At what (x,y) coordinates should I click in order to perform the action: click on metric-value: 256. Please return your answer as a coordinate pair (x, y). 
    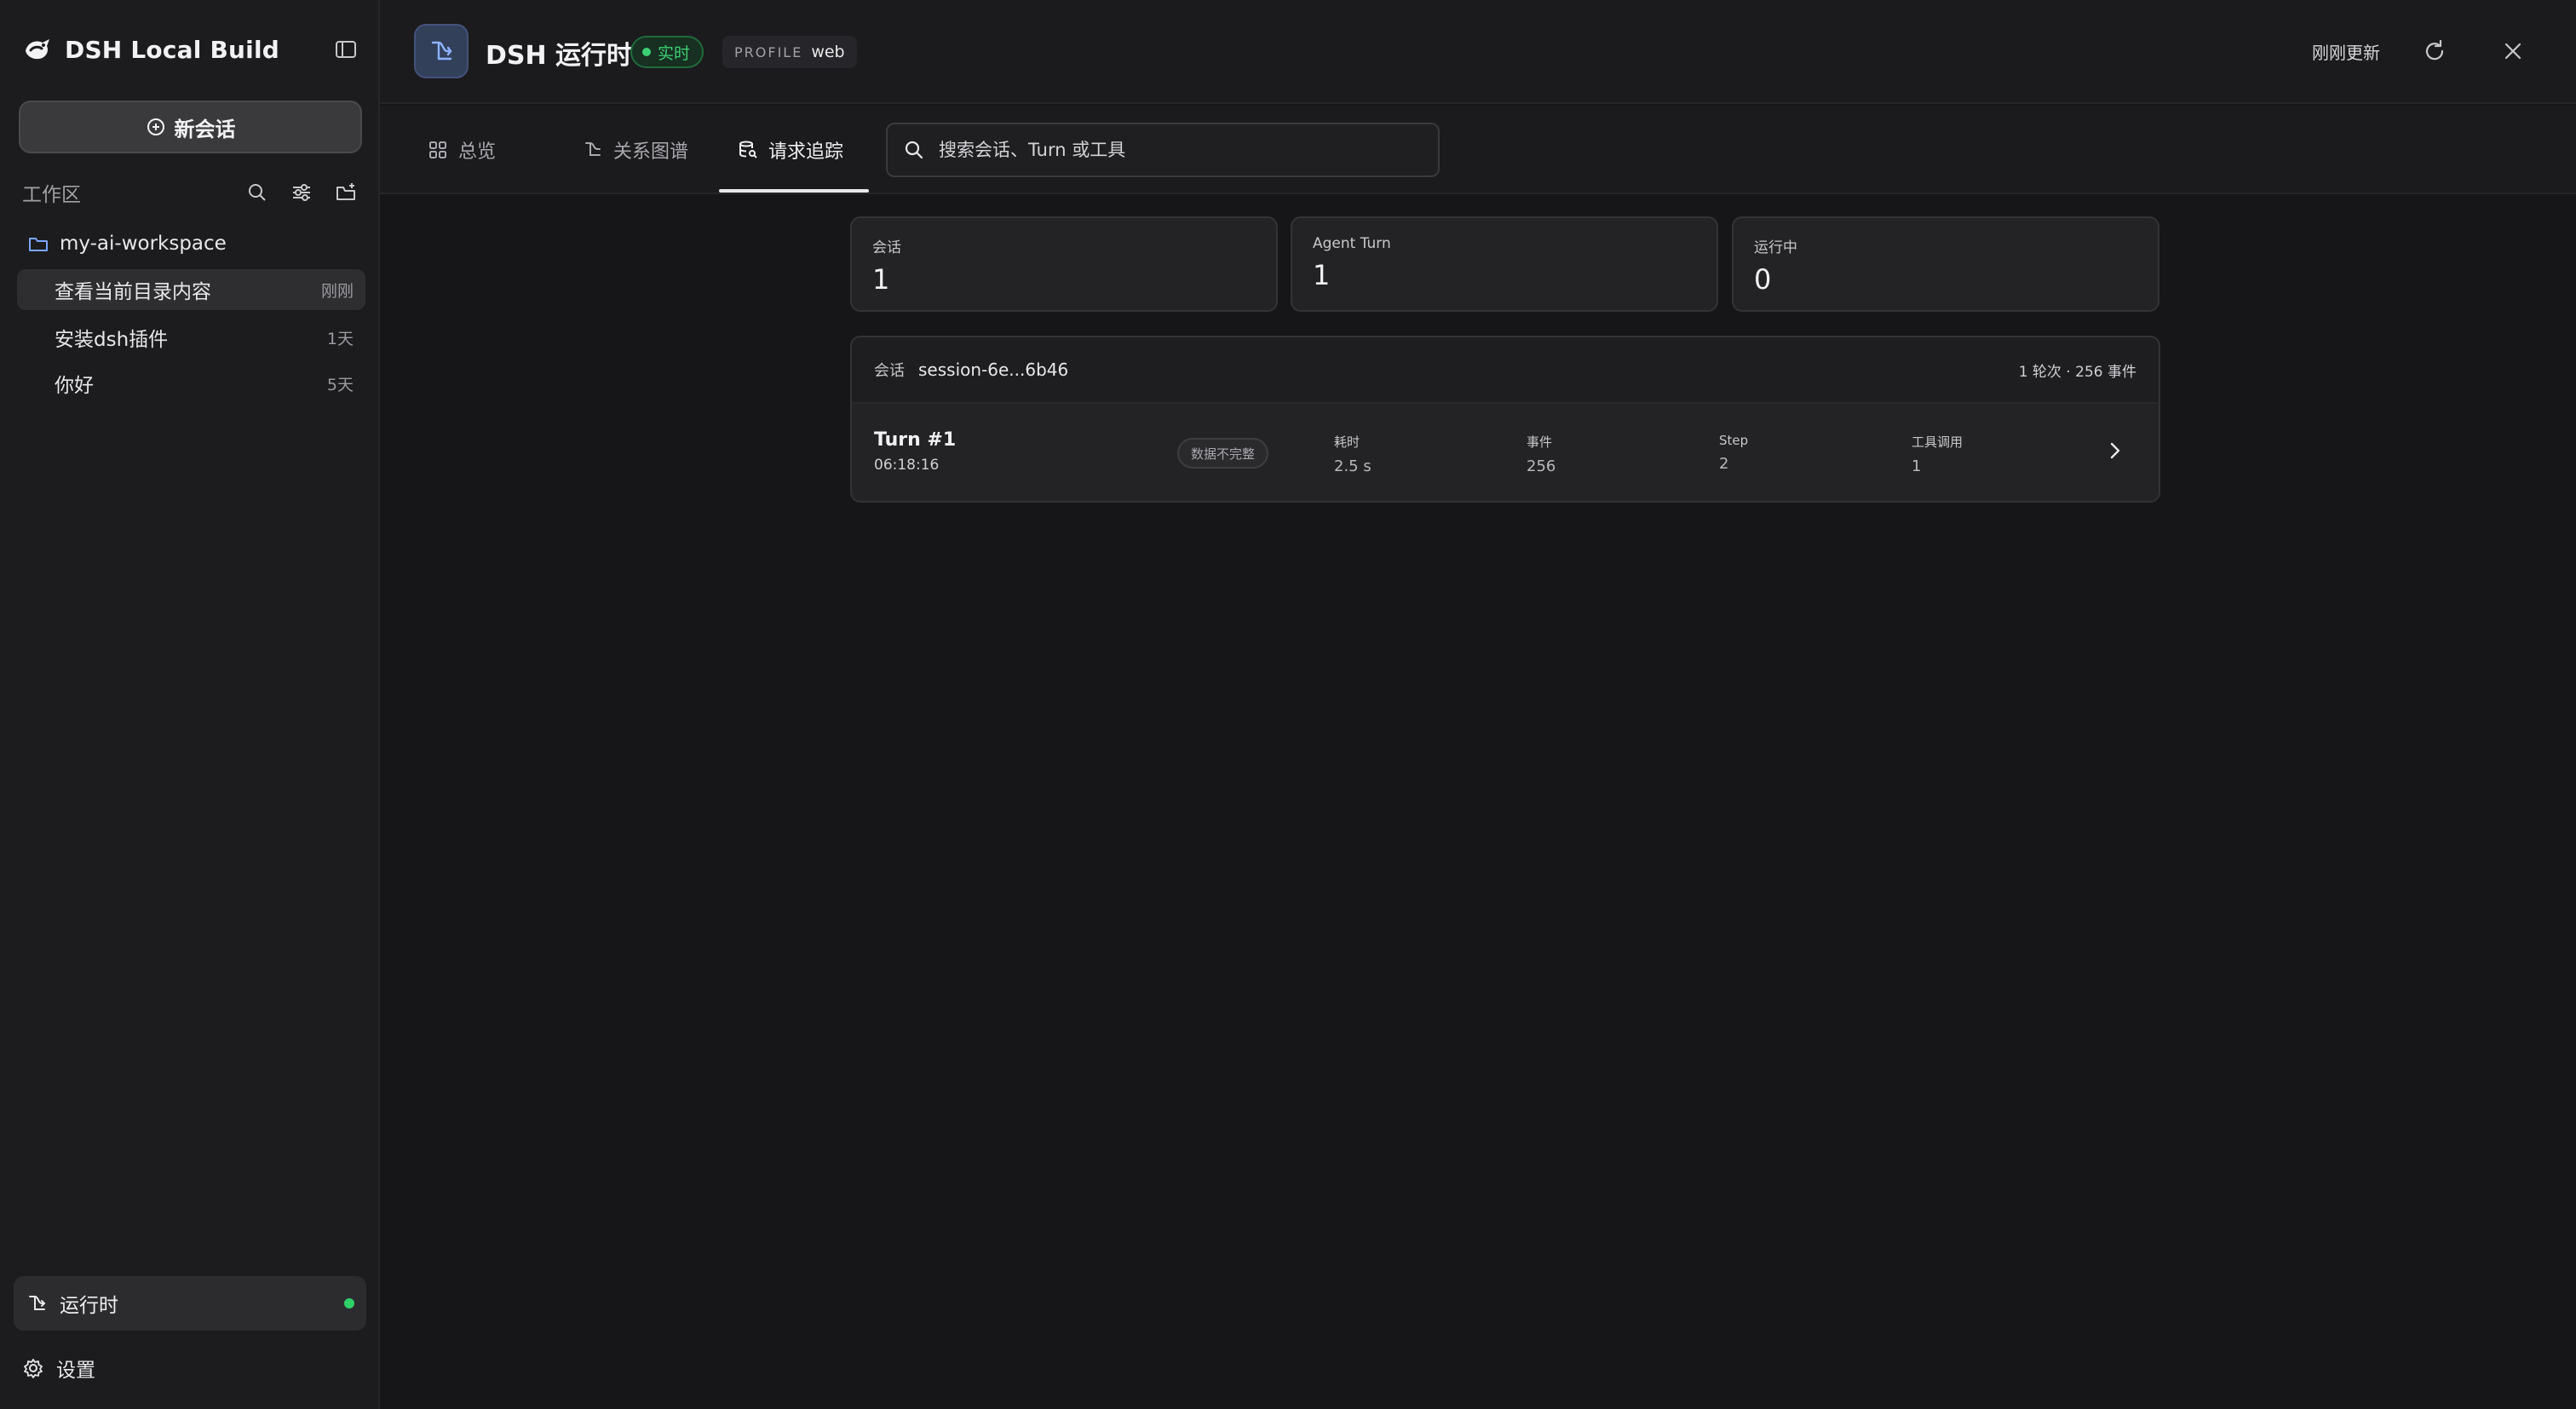
    Looking at the image, I should click on (1541, 466).